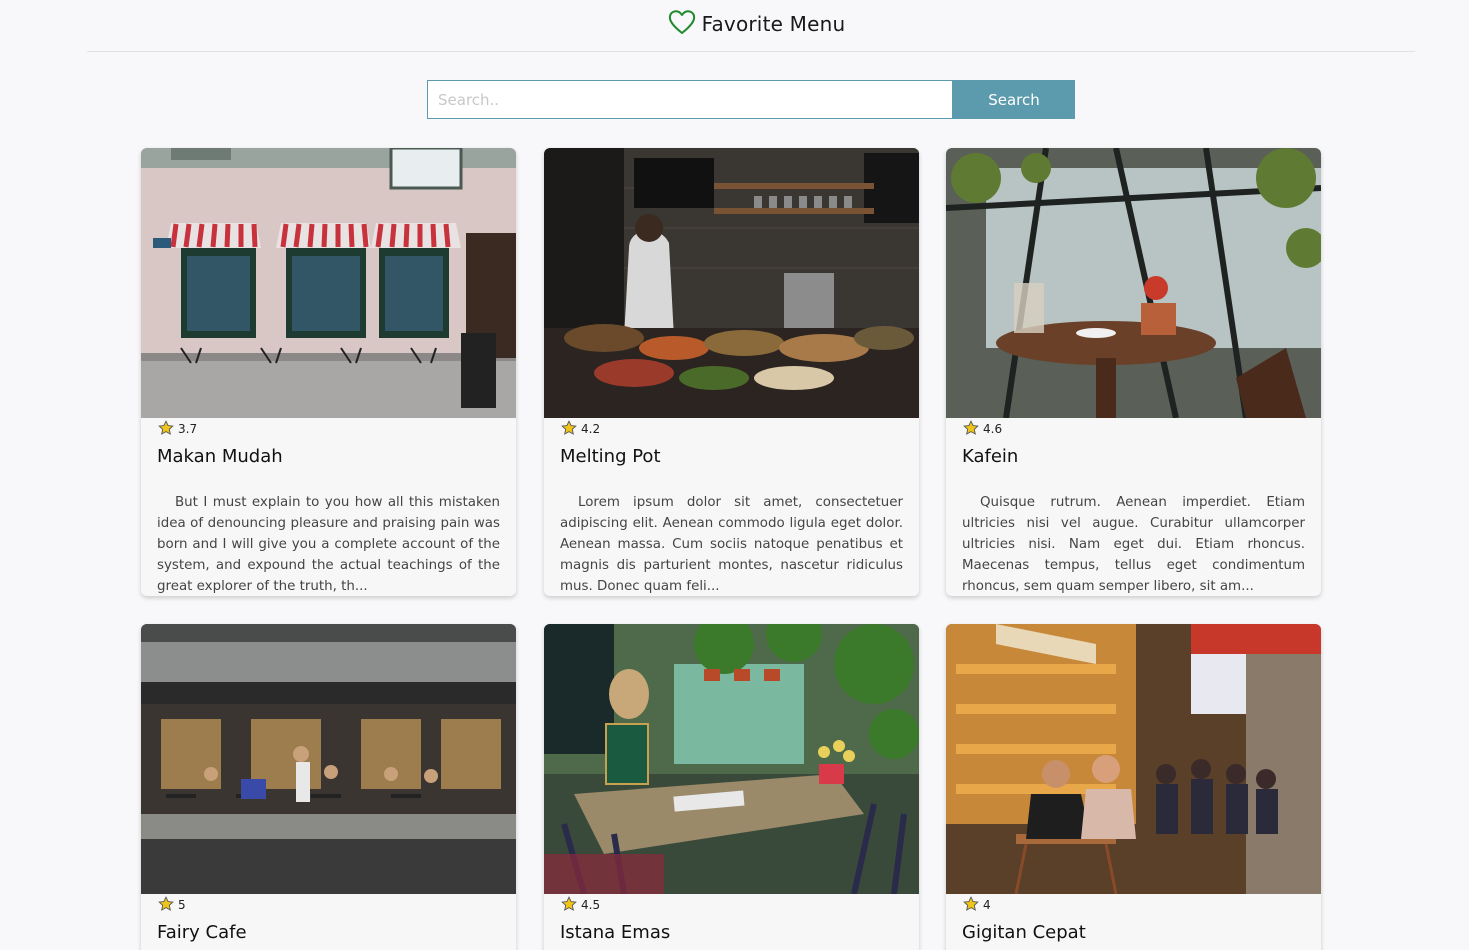 This screenshot has width=1469, height=950. I want to click on rating-value: 4.5, so click(591, 905).